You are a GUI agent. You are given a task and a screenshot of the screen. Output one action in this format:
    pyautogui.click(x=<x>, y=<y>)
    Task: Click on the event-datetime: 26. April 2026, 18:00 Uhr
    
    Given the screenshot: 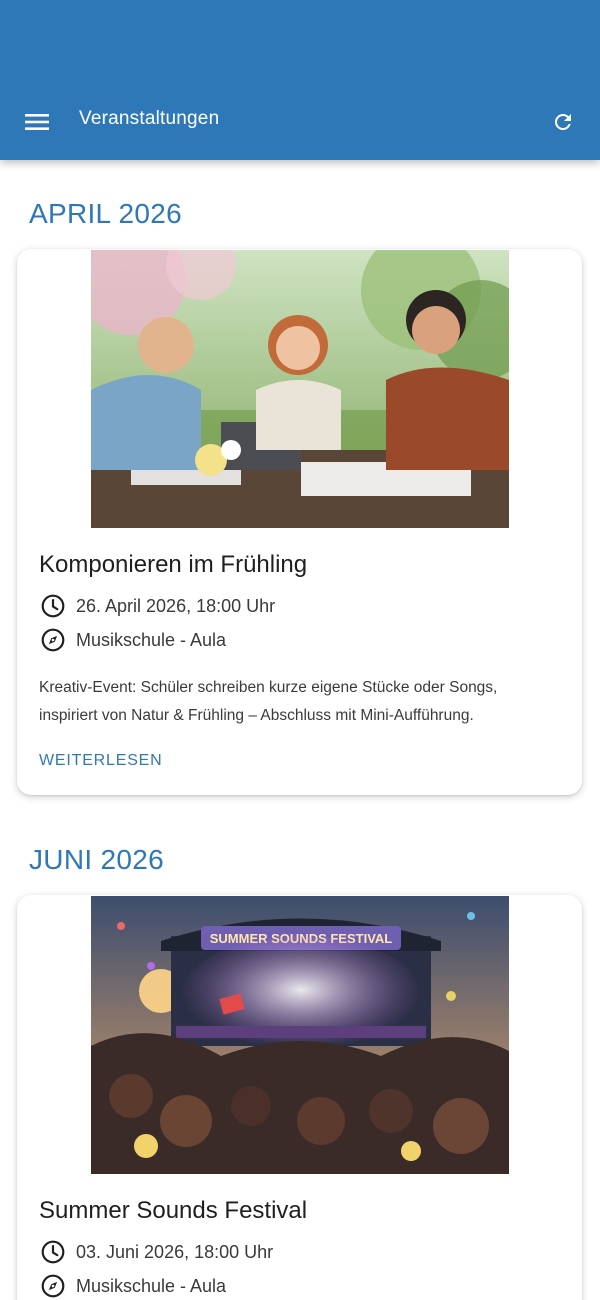 What is the action you would take?
    pyautogui.click(x=157, y=606)
    